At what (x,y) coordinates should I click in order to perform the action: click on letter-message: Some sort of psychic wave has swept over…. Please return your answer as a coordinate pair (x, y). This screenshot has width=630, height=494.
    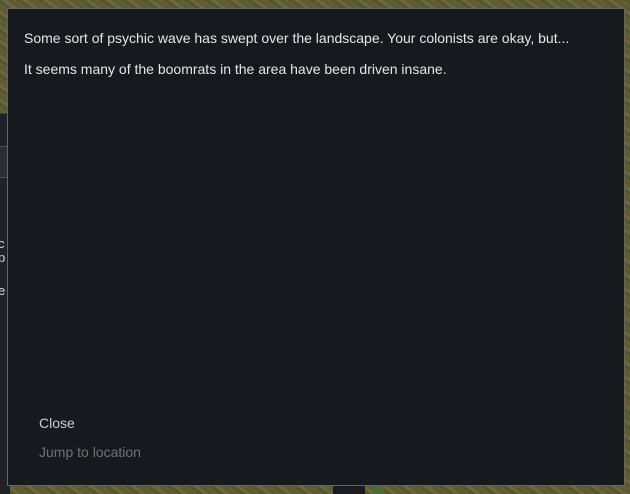
    Looking at the image, I should click on (319, 60).